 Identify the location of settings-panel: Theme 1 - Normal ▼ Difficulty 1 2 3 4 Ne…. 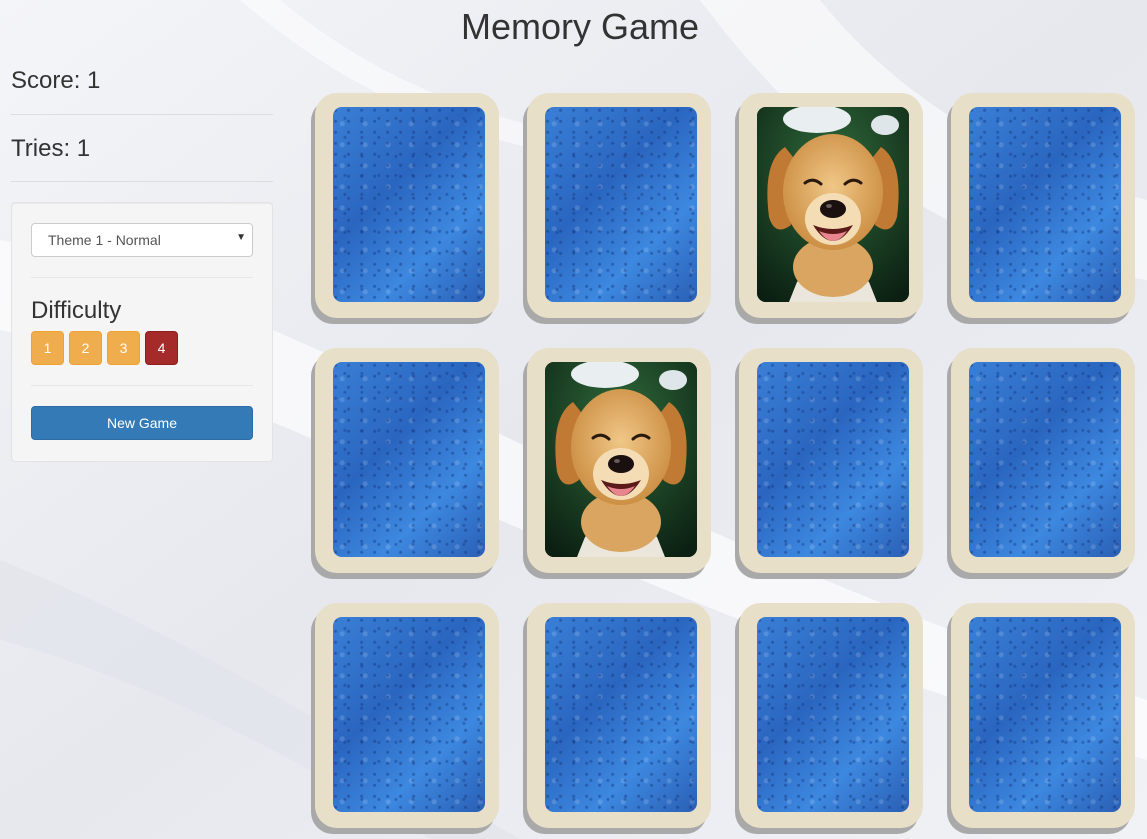
(142, 332).